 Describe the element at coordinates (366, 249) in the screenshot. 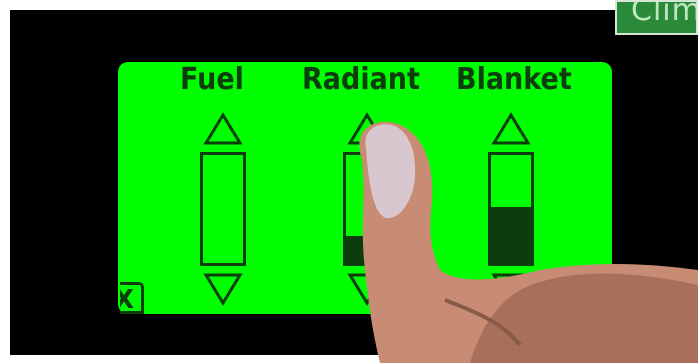

I see `radiant-level-fill` at that location.